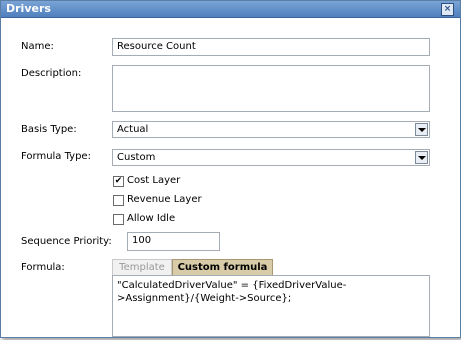 Image resolution: width=461 pixels, height=340 pixels. I want to click on cost-layer-label: Cost Layer, so click(154, 180).